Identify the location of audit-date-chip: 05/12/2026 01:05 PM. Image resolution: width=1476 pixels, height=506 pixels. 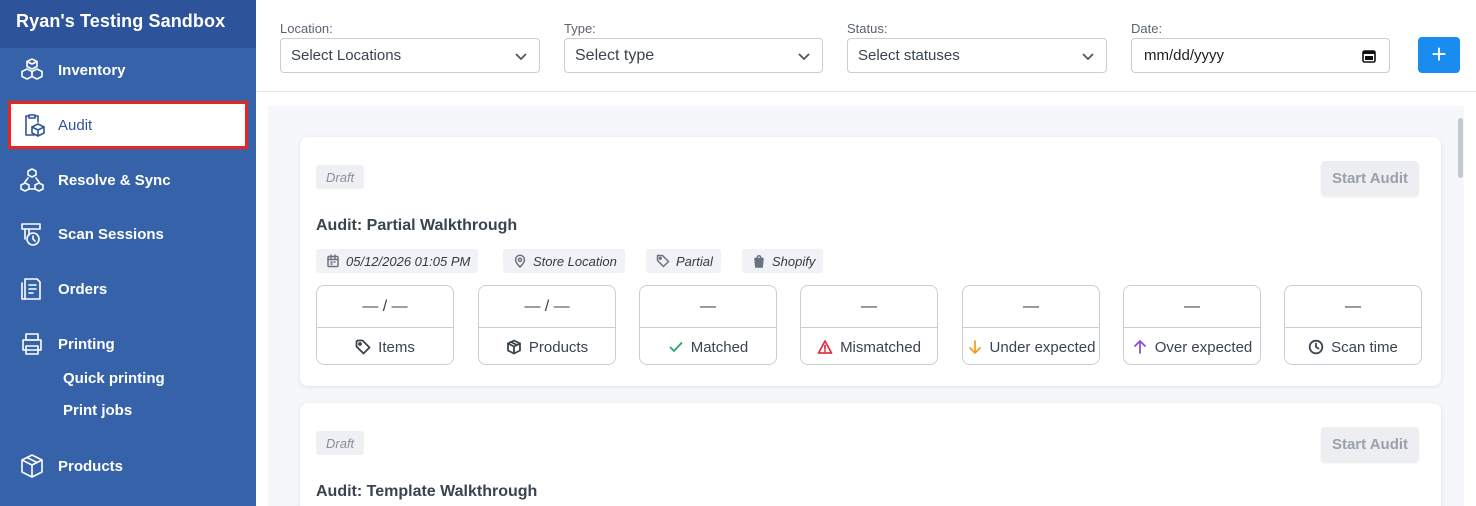
(397, 261).